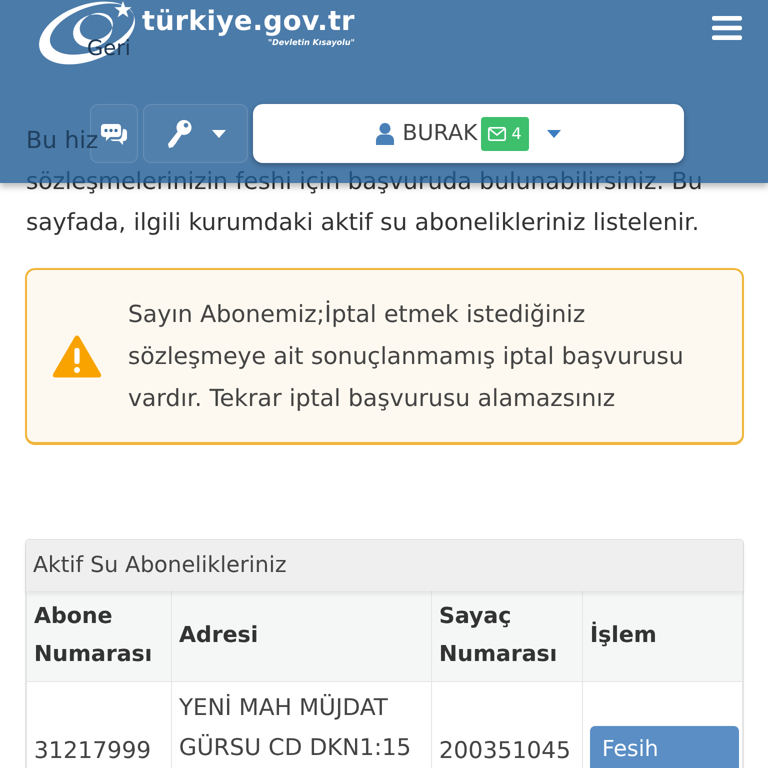 The image size is (768, 768). Describe the element at coordinates (99, 724) in the screenshot. I see `table-cell: 31217999` at that location.